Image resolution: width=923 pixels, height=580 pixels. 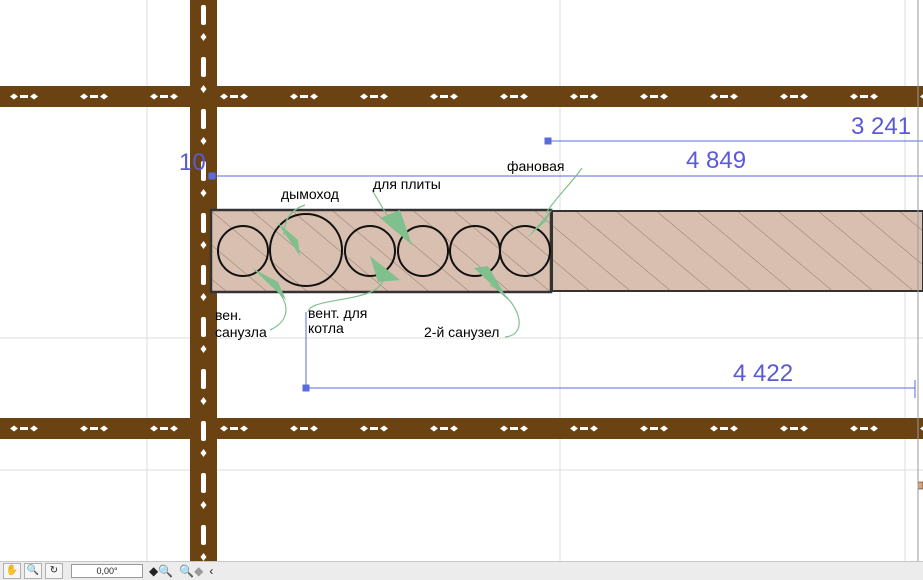 I want to click on zoom-next-icon: 🔍◆, so click(x=191, y=571).